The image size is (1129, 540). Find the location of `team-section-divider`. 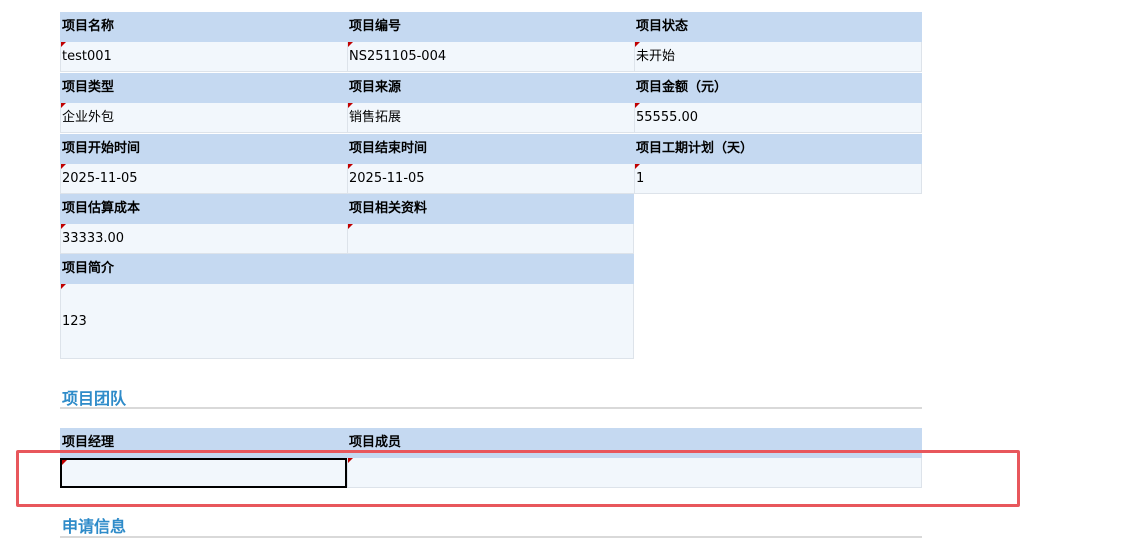

team-section-divider is located at coordinates (491, 408).